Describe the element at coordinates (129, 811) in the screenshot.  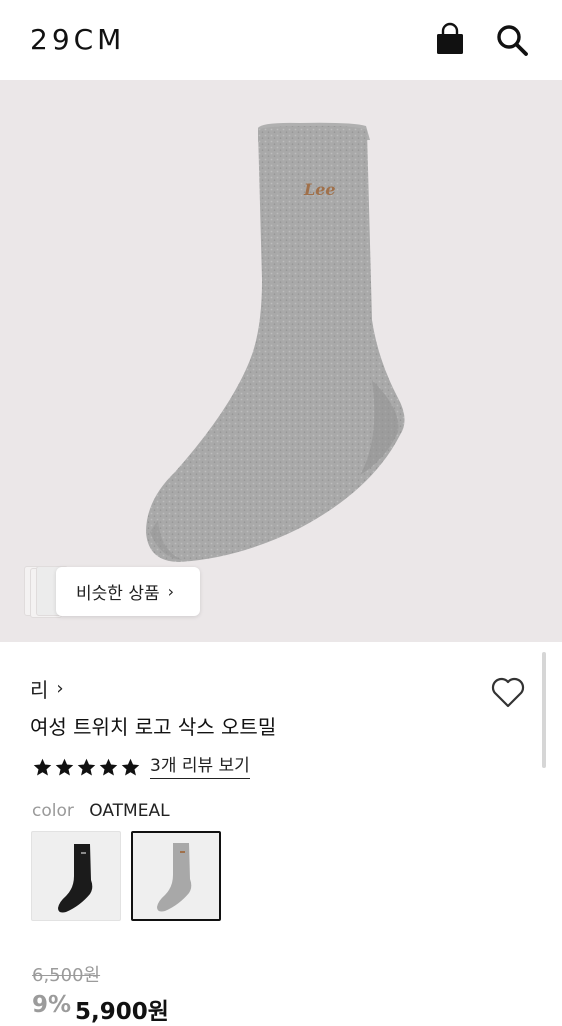
I see `color-value: OATMEAL` at that location.